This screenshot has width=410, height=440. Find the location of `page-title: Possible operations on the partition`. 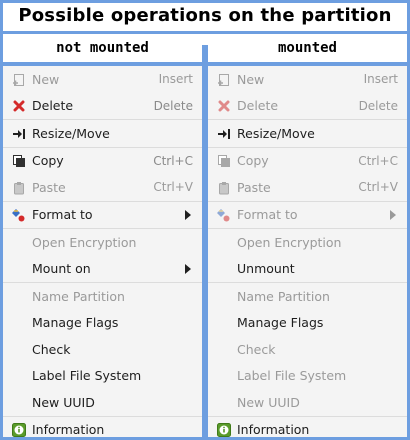

page-title: Possible operations on the partition is located at coordinates (205, 15).